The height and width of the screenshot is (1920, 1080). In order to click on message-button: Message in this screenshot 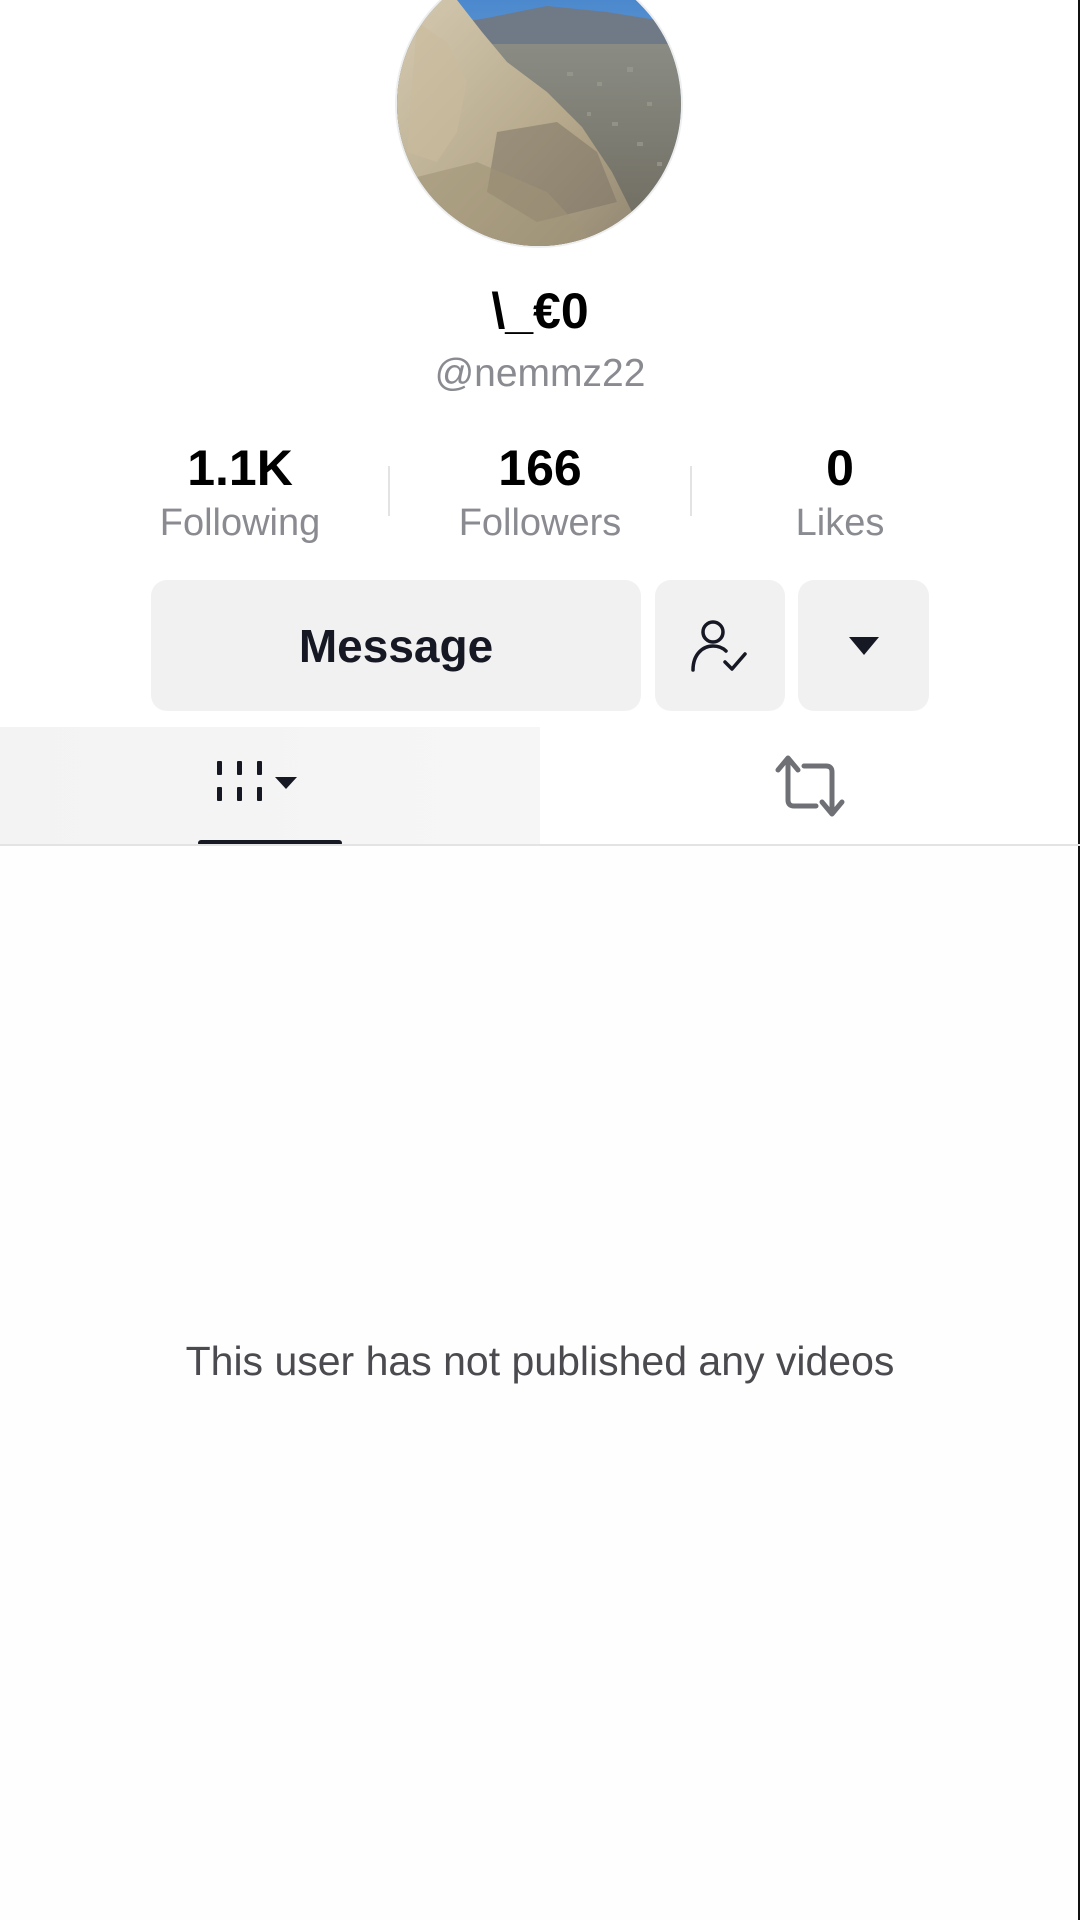, I will do `click(396, 645)`.